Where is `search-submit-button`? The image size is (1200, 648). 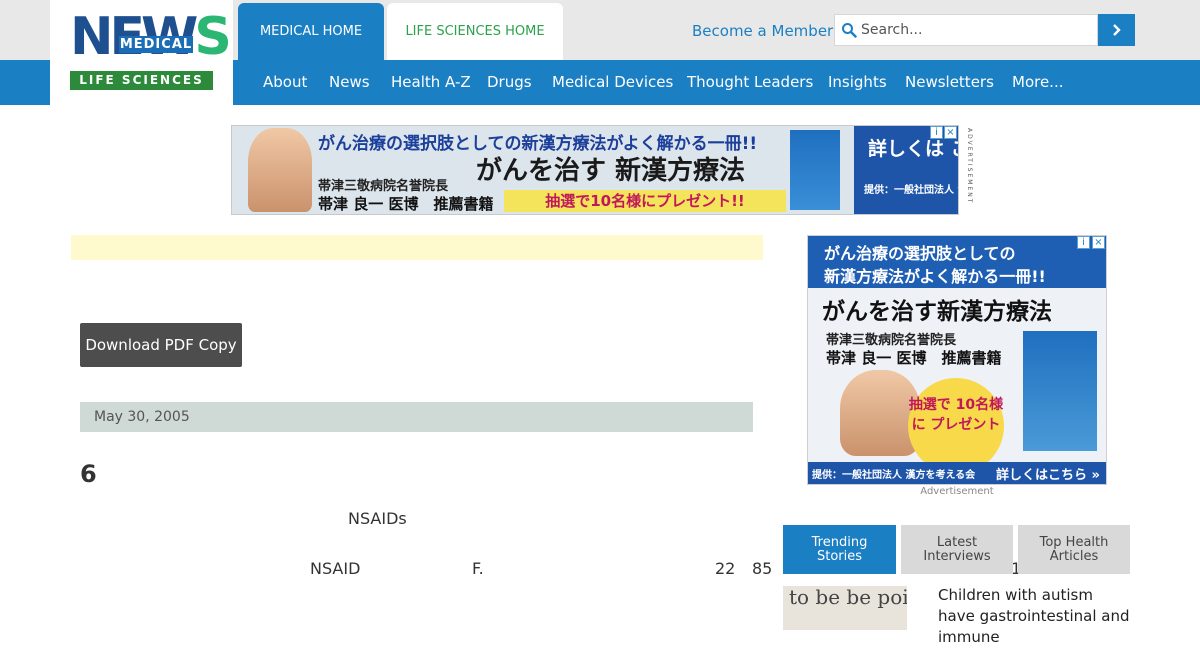
search-submit-button is located at coordinates (1116, 30).